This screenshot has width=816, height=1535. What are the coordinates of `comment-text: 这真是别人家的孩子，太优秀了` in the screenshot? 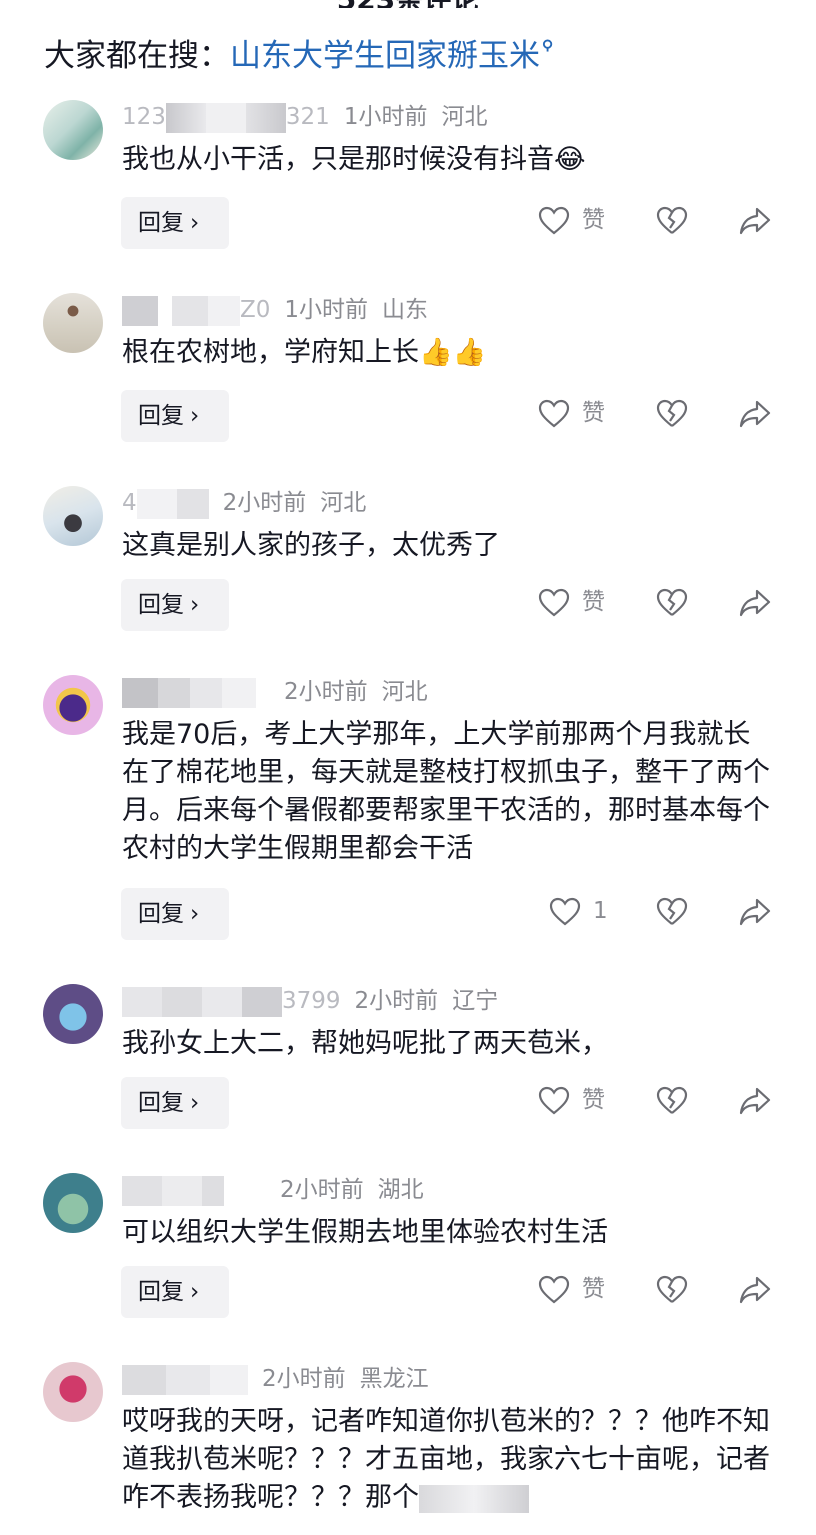 It's located at (447, 546).